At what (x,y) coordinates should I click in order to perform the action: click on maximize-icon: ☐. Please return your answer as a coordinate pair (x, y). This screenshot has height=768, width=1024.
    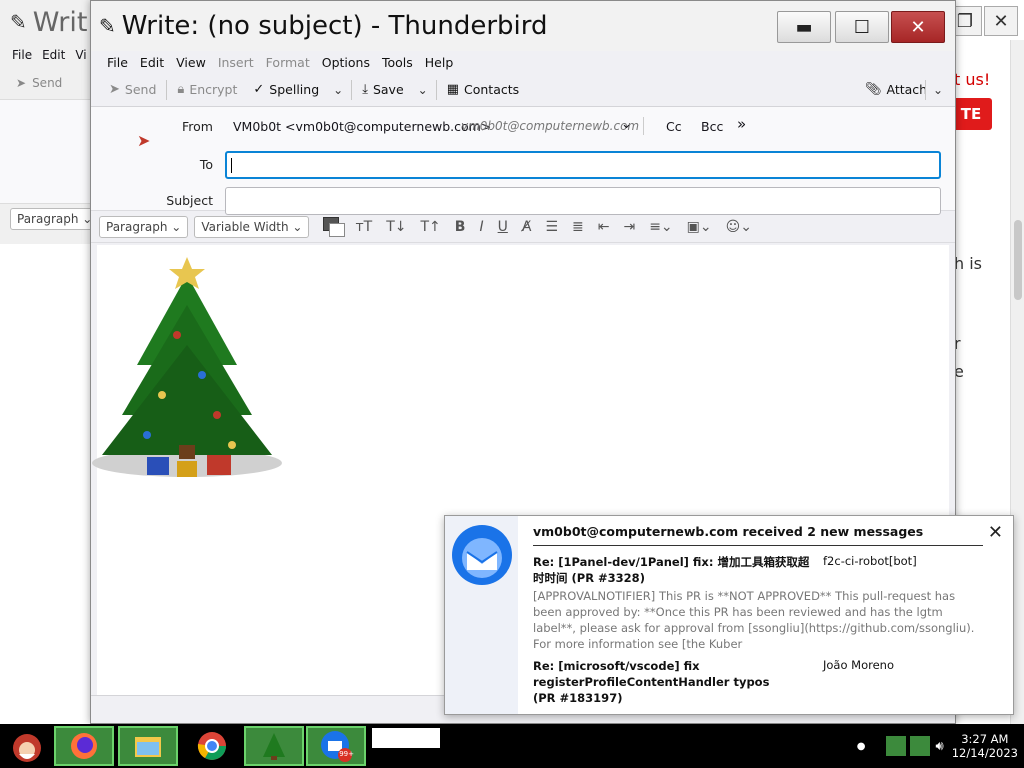
    Looking at the image, I should click on (862, 27).